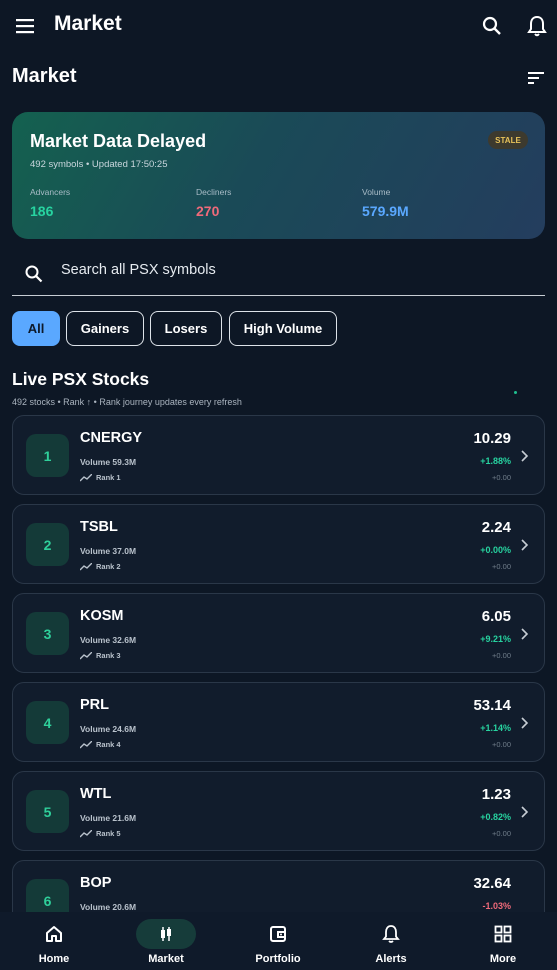 This screenshot has height=970, width=557. I want to click on nav-alerts: Alerts, so click(391, 941).